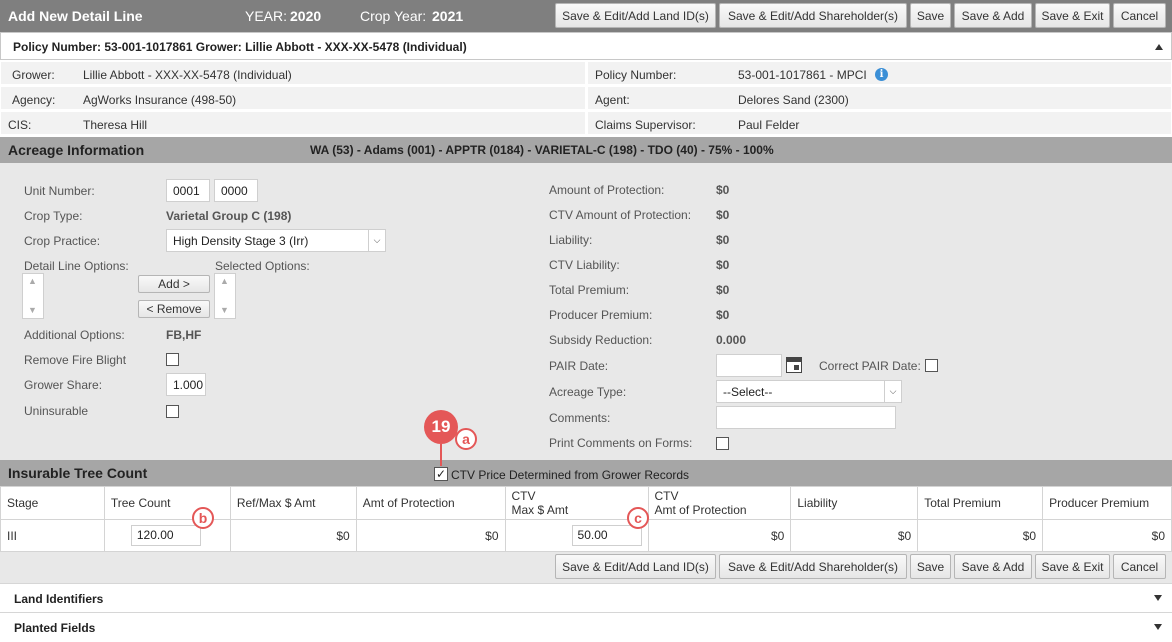 The image size is (1172, 642). What do you see at coordinates (56, 411) in the screenshot?
I see `uninsurable-label: Uninsurable` at bounding box center [56, 411].